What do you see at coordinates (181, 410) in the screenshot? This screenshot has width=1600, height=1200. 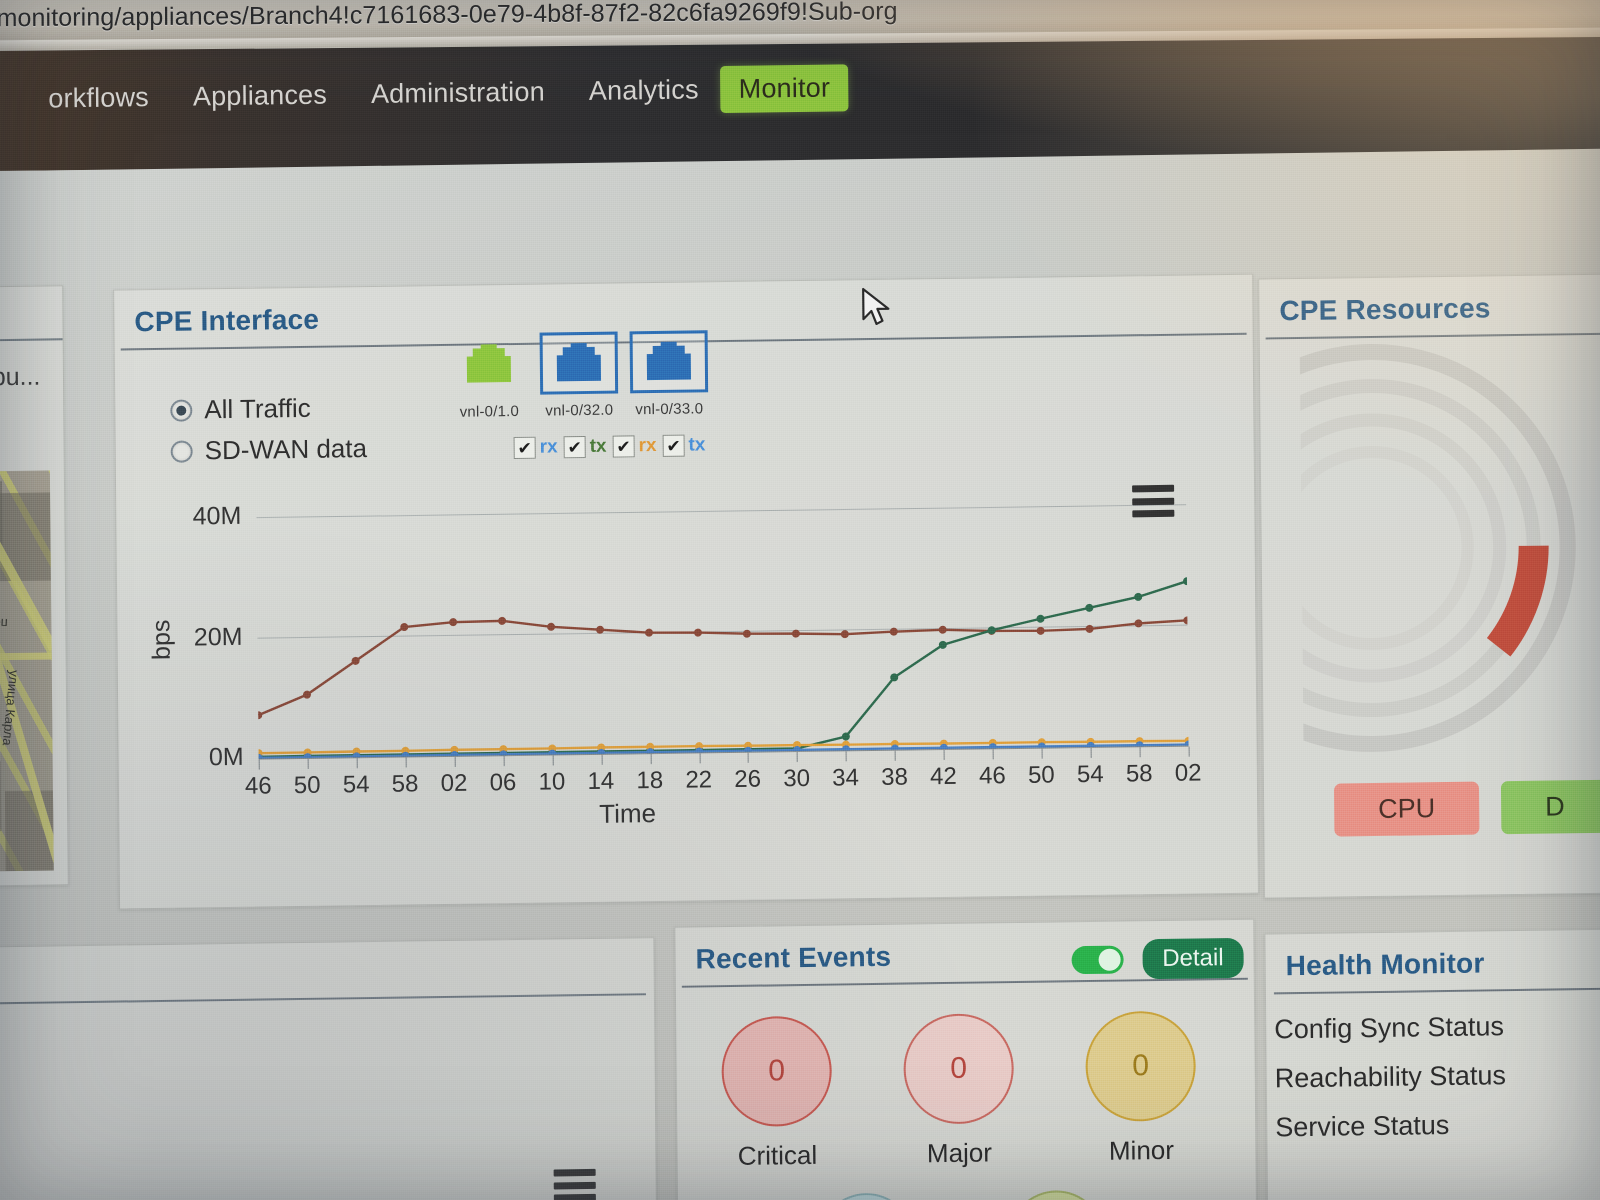 I see `radio-all-traffic-indicator` at bounding box center [181, 410].